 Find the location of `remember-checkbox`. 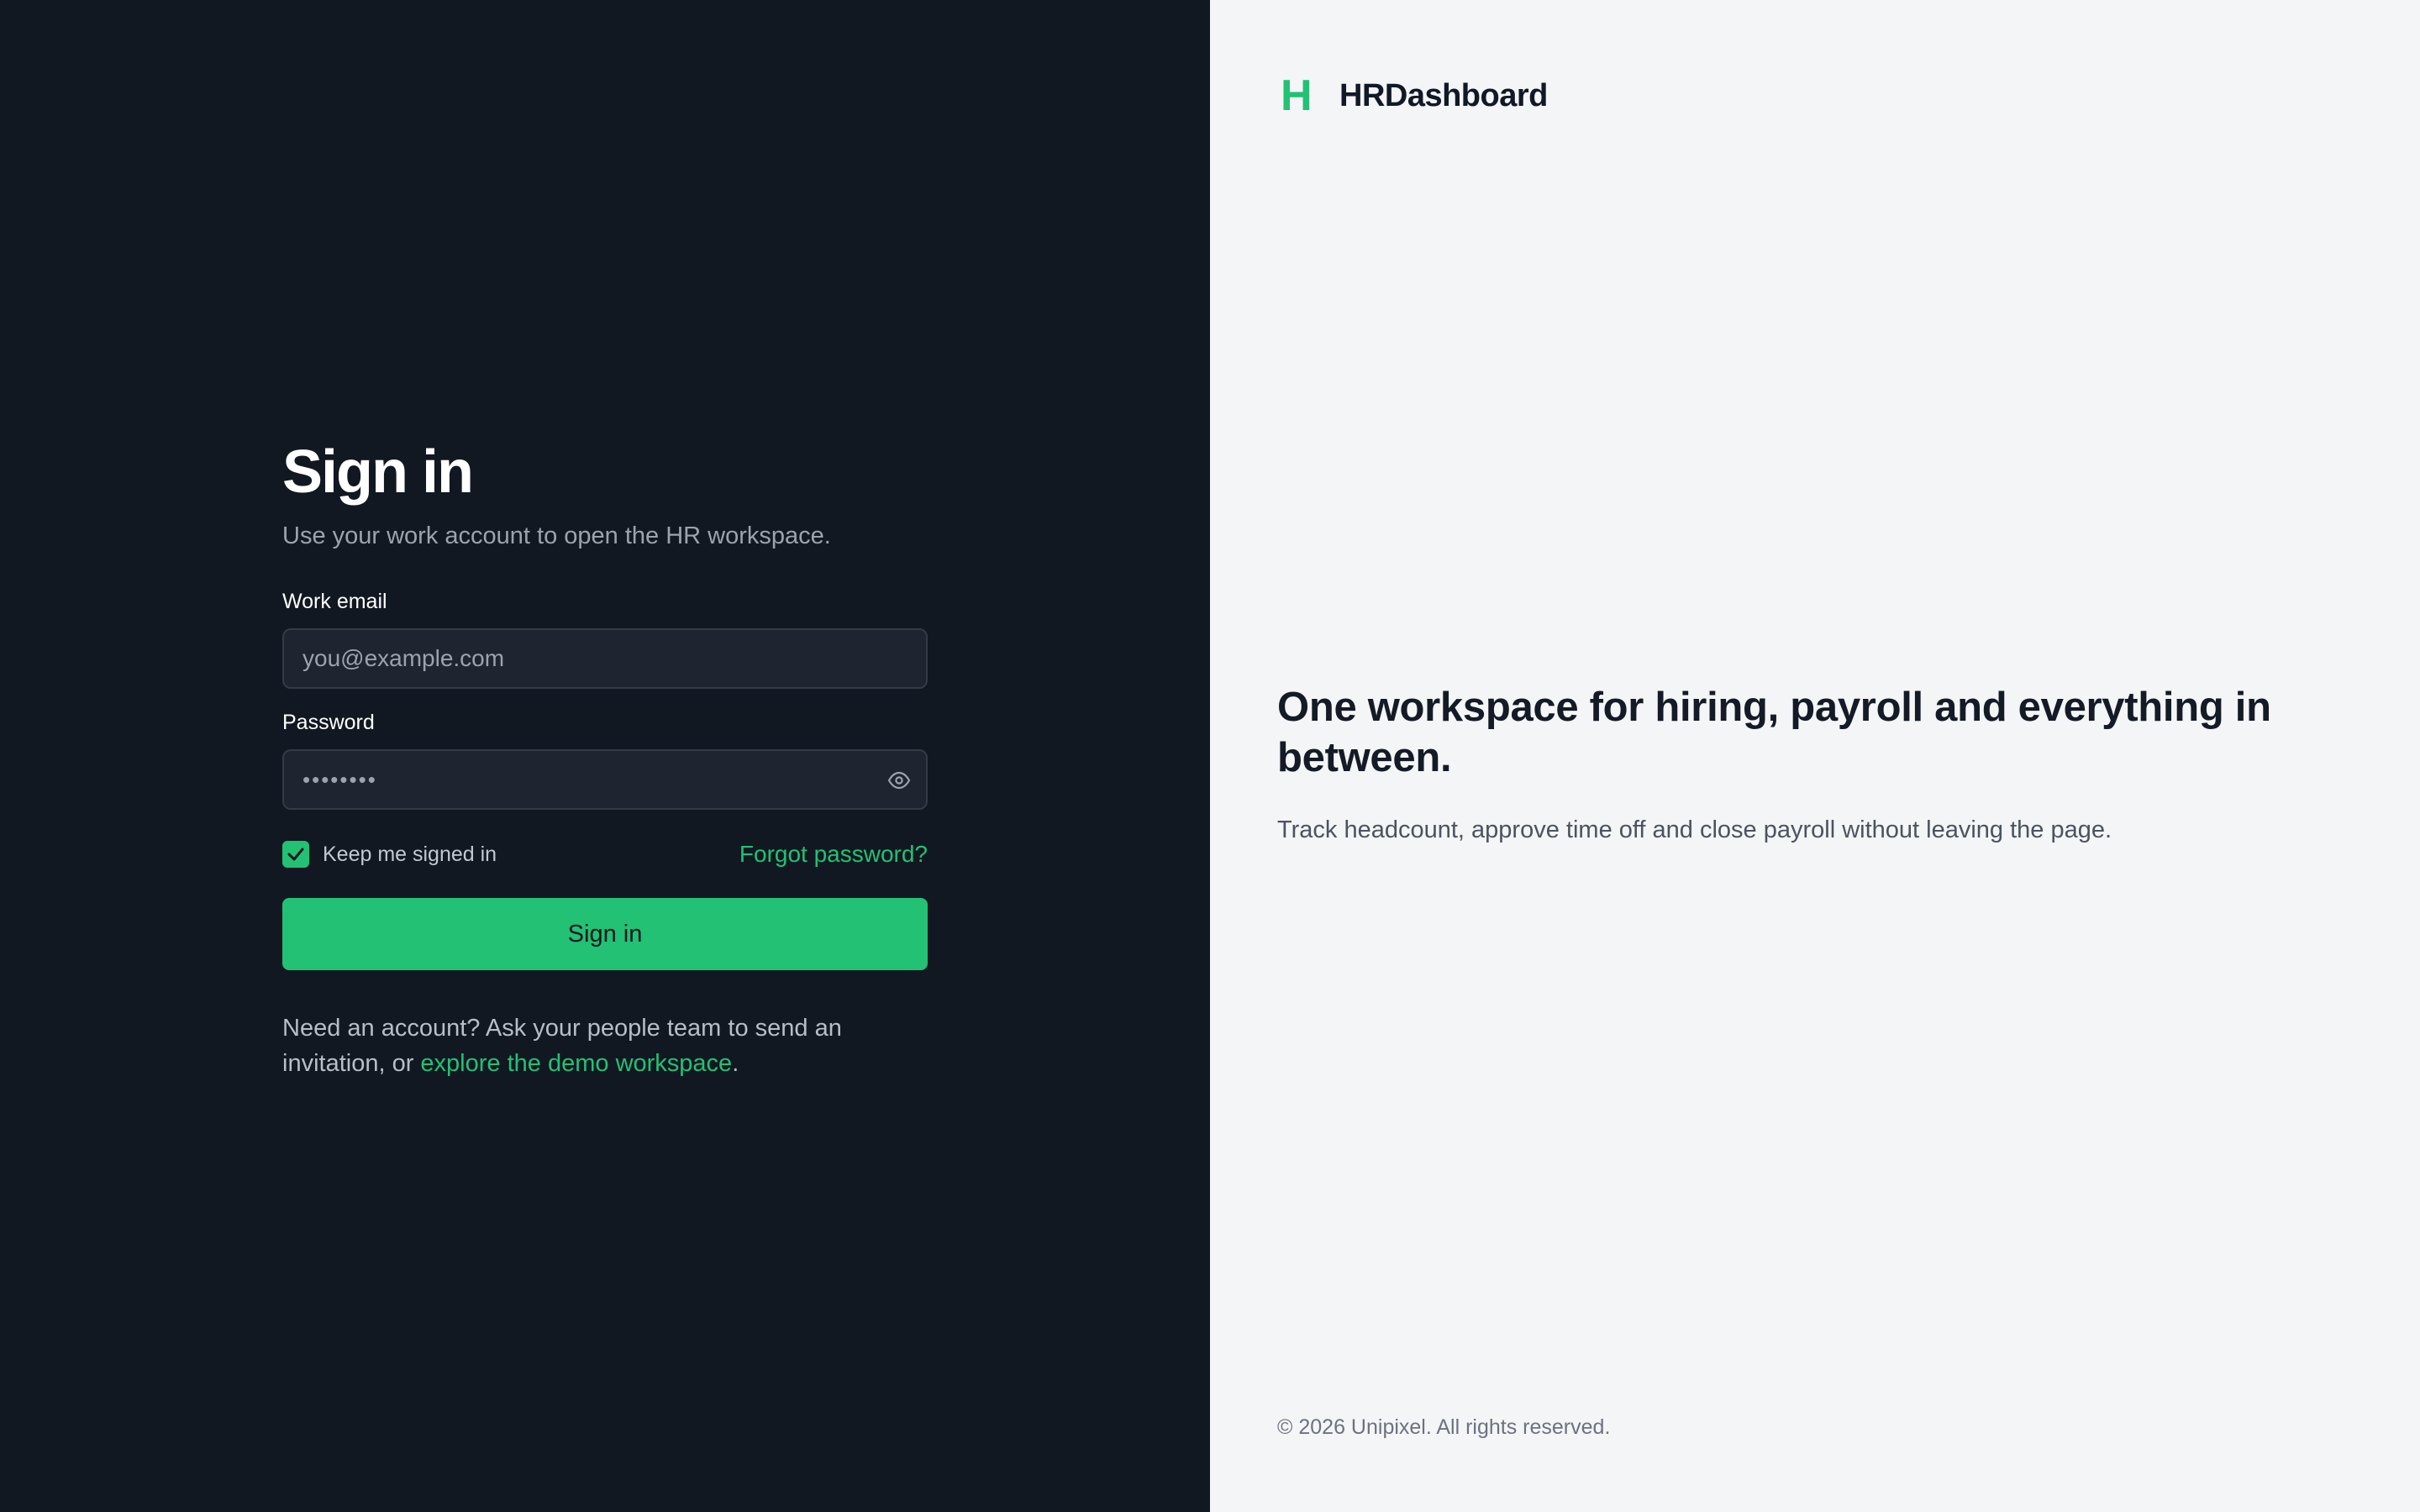

remember-checkbox is located at coordinates (295, 854).